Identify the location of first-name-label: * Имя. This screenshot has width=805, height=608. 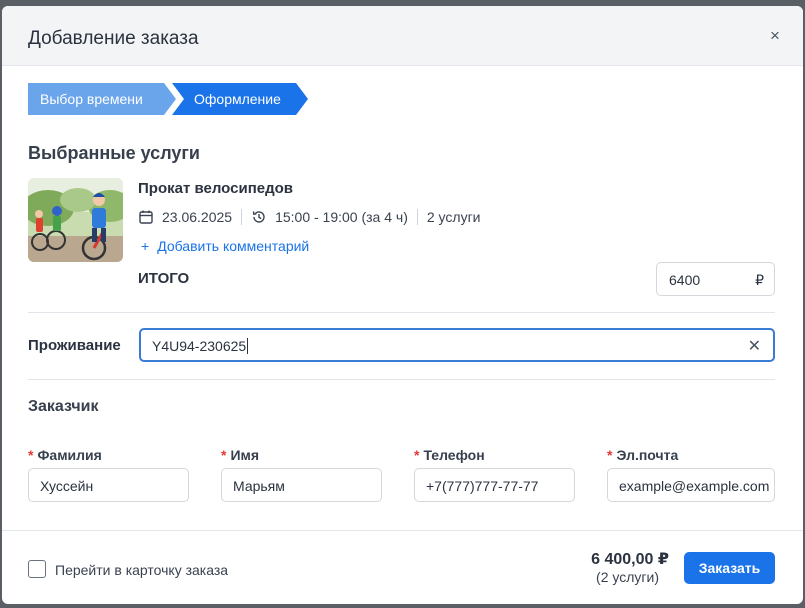
(240, 455).